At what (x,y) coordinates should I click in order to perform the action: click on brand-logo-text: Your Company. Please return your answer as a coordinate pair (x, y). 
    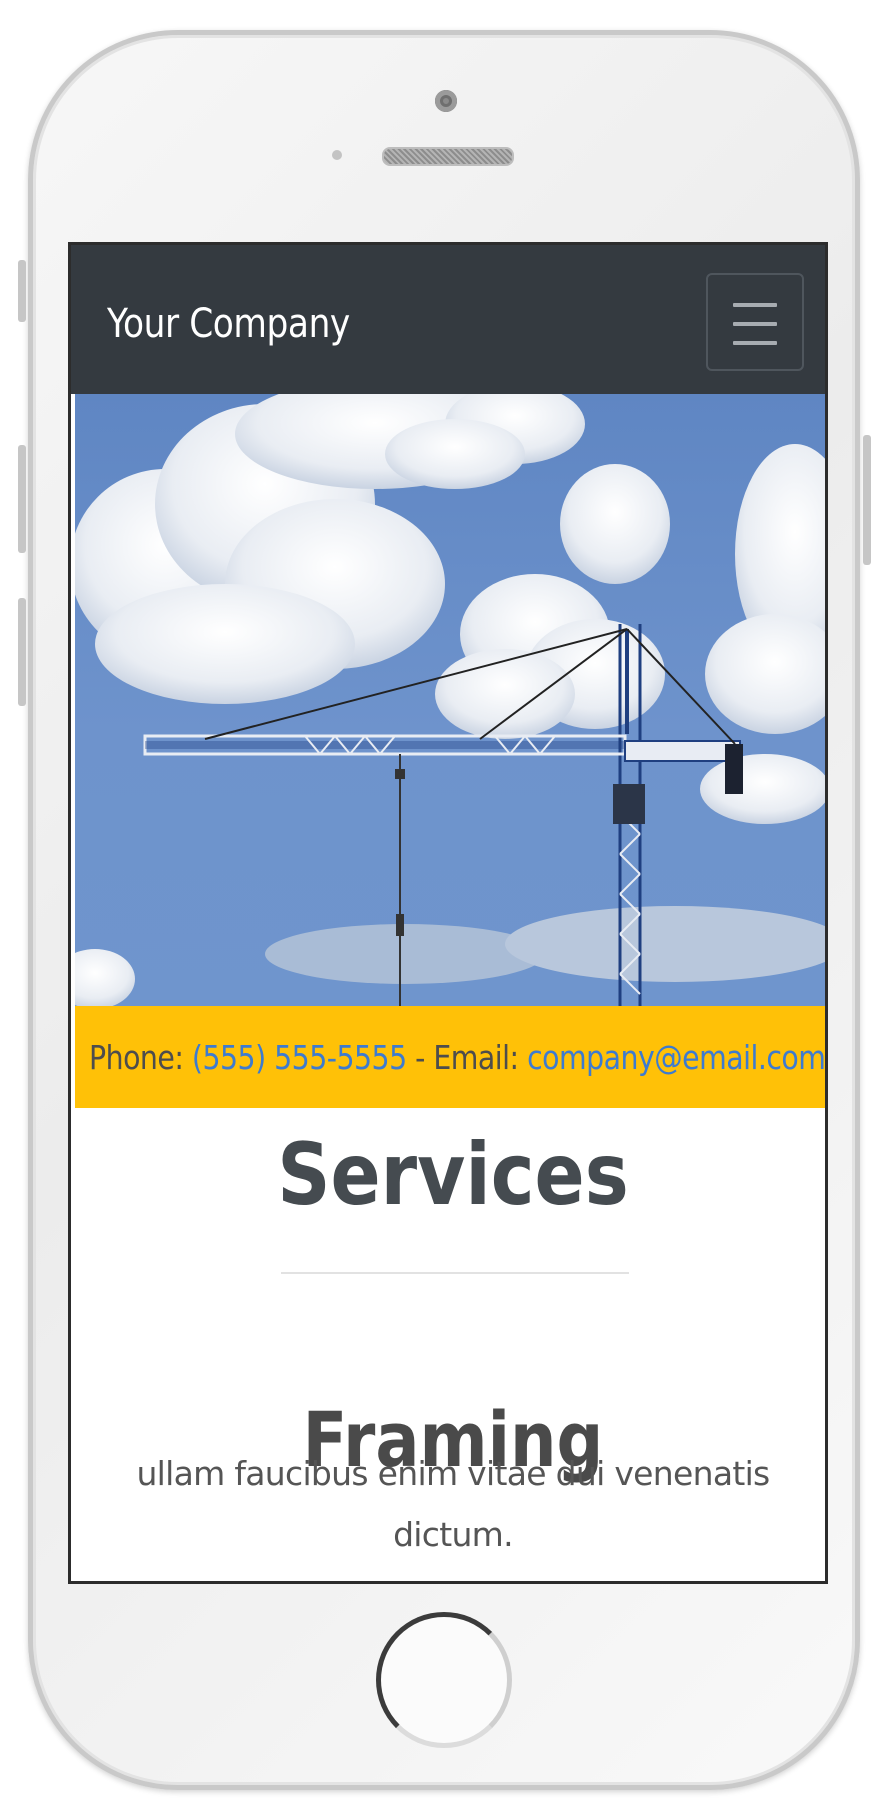
    Looking at the image, I should click on (228, 324).